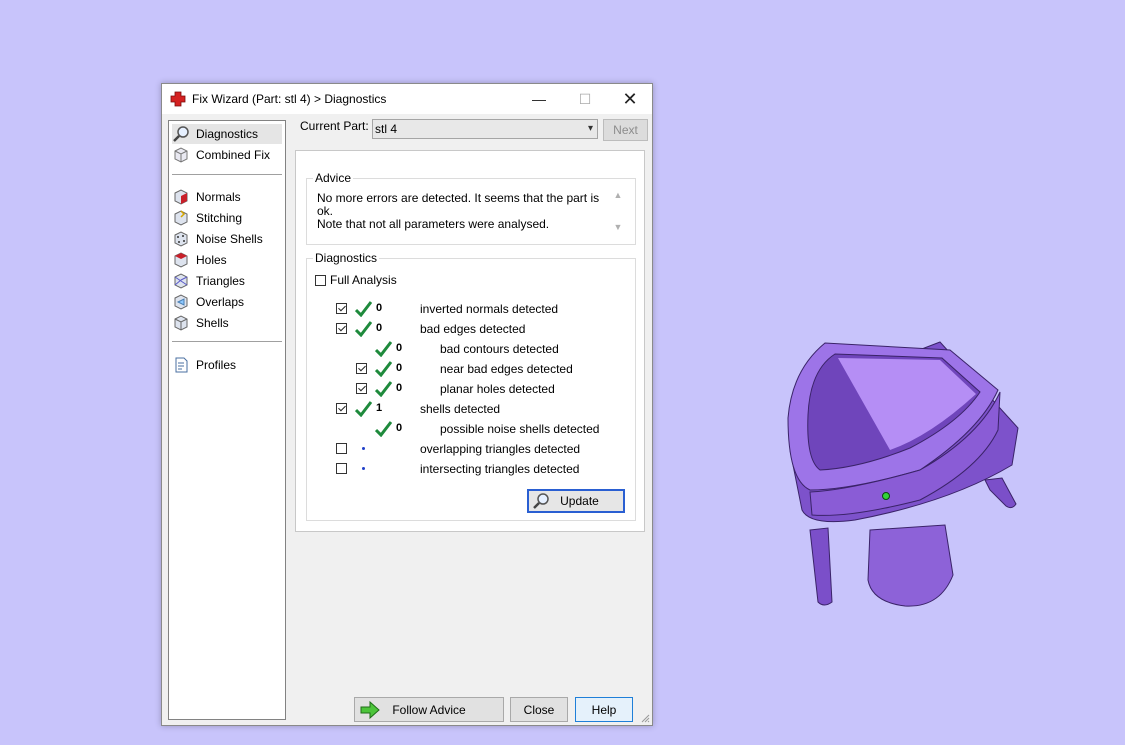 This screenshot has width=1125, height=745. I want to click on sidebar-item-label: Profiles, so click(216, 365).